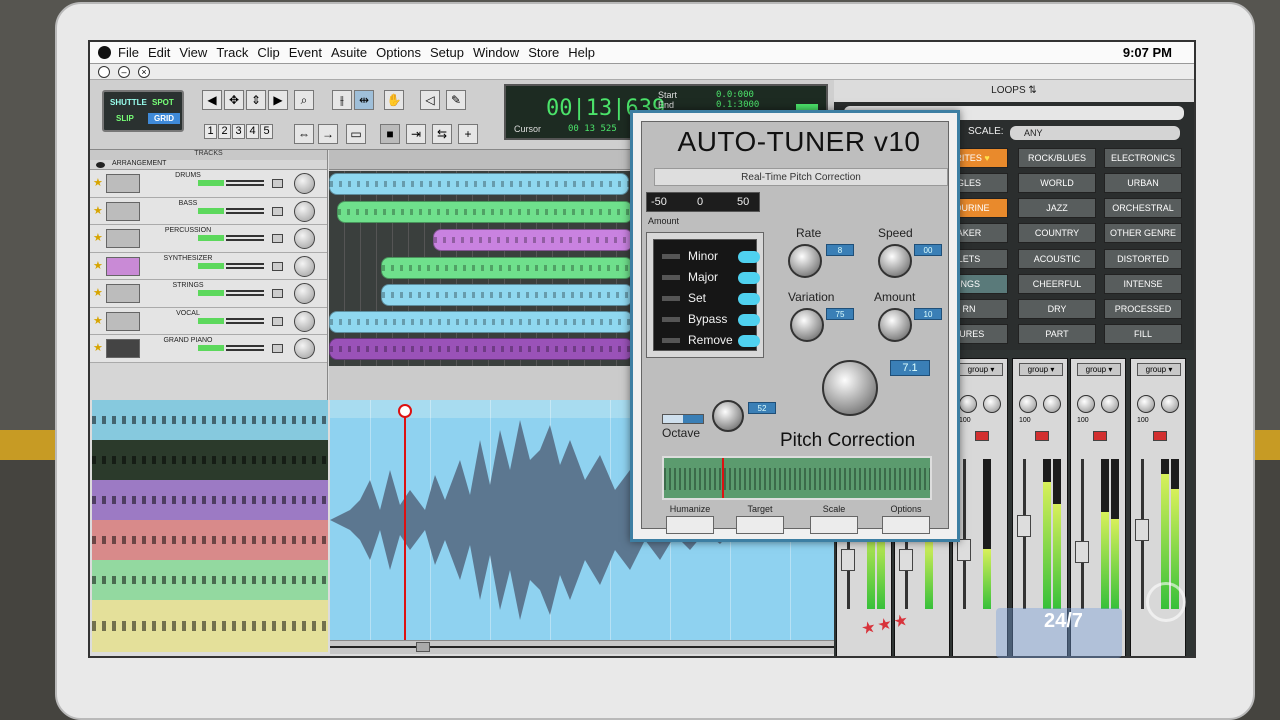 The height and width of the screenshot is (720, 1280). Describe the element at coordinates (328, 134) in the screenshot. I see `go-end-icon: →` at that location.